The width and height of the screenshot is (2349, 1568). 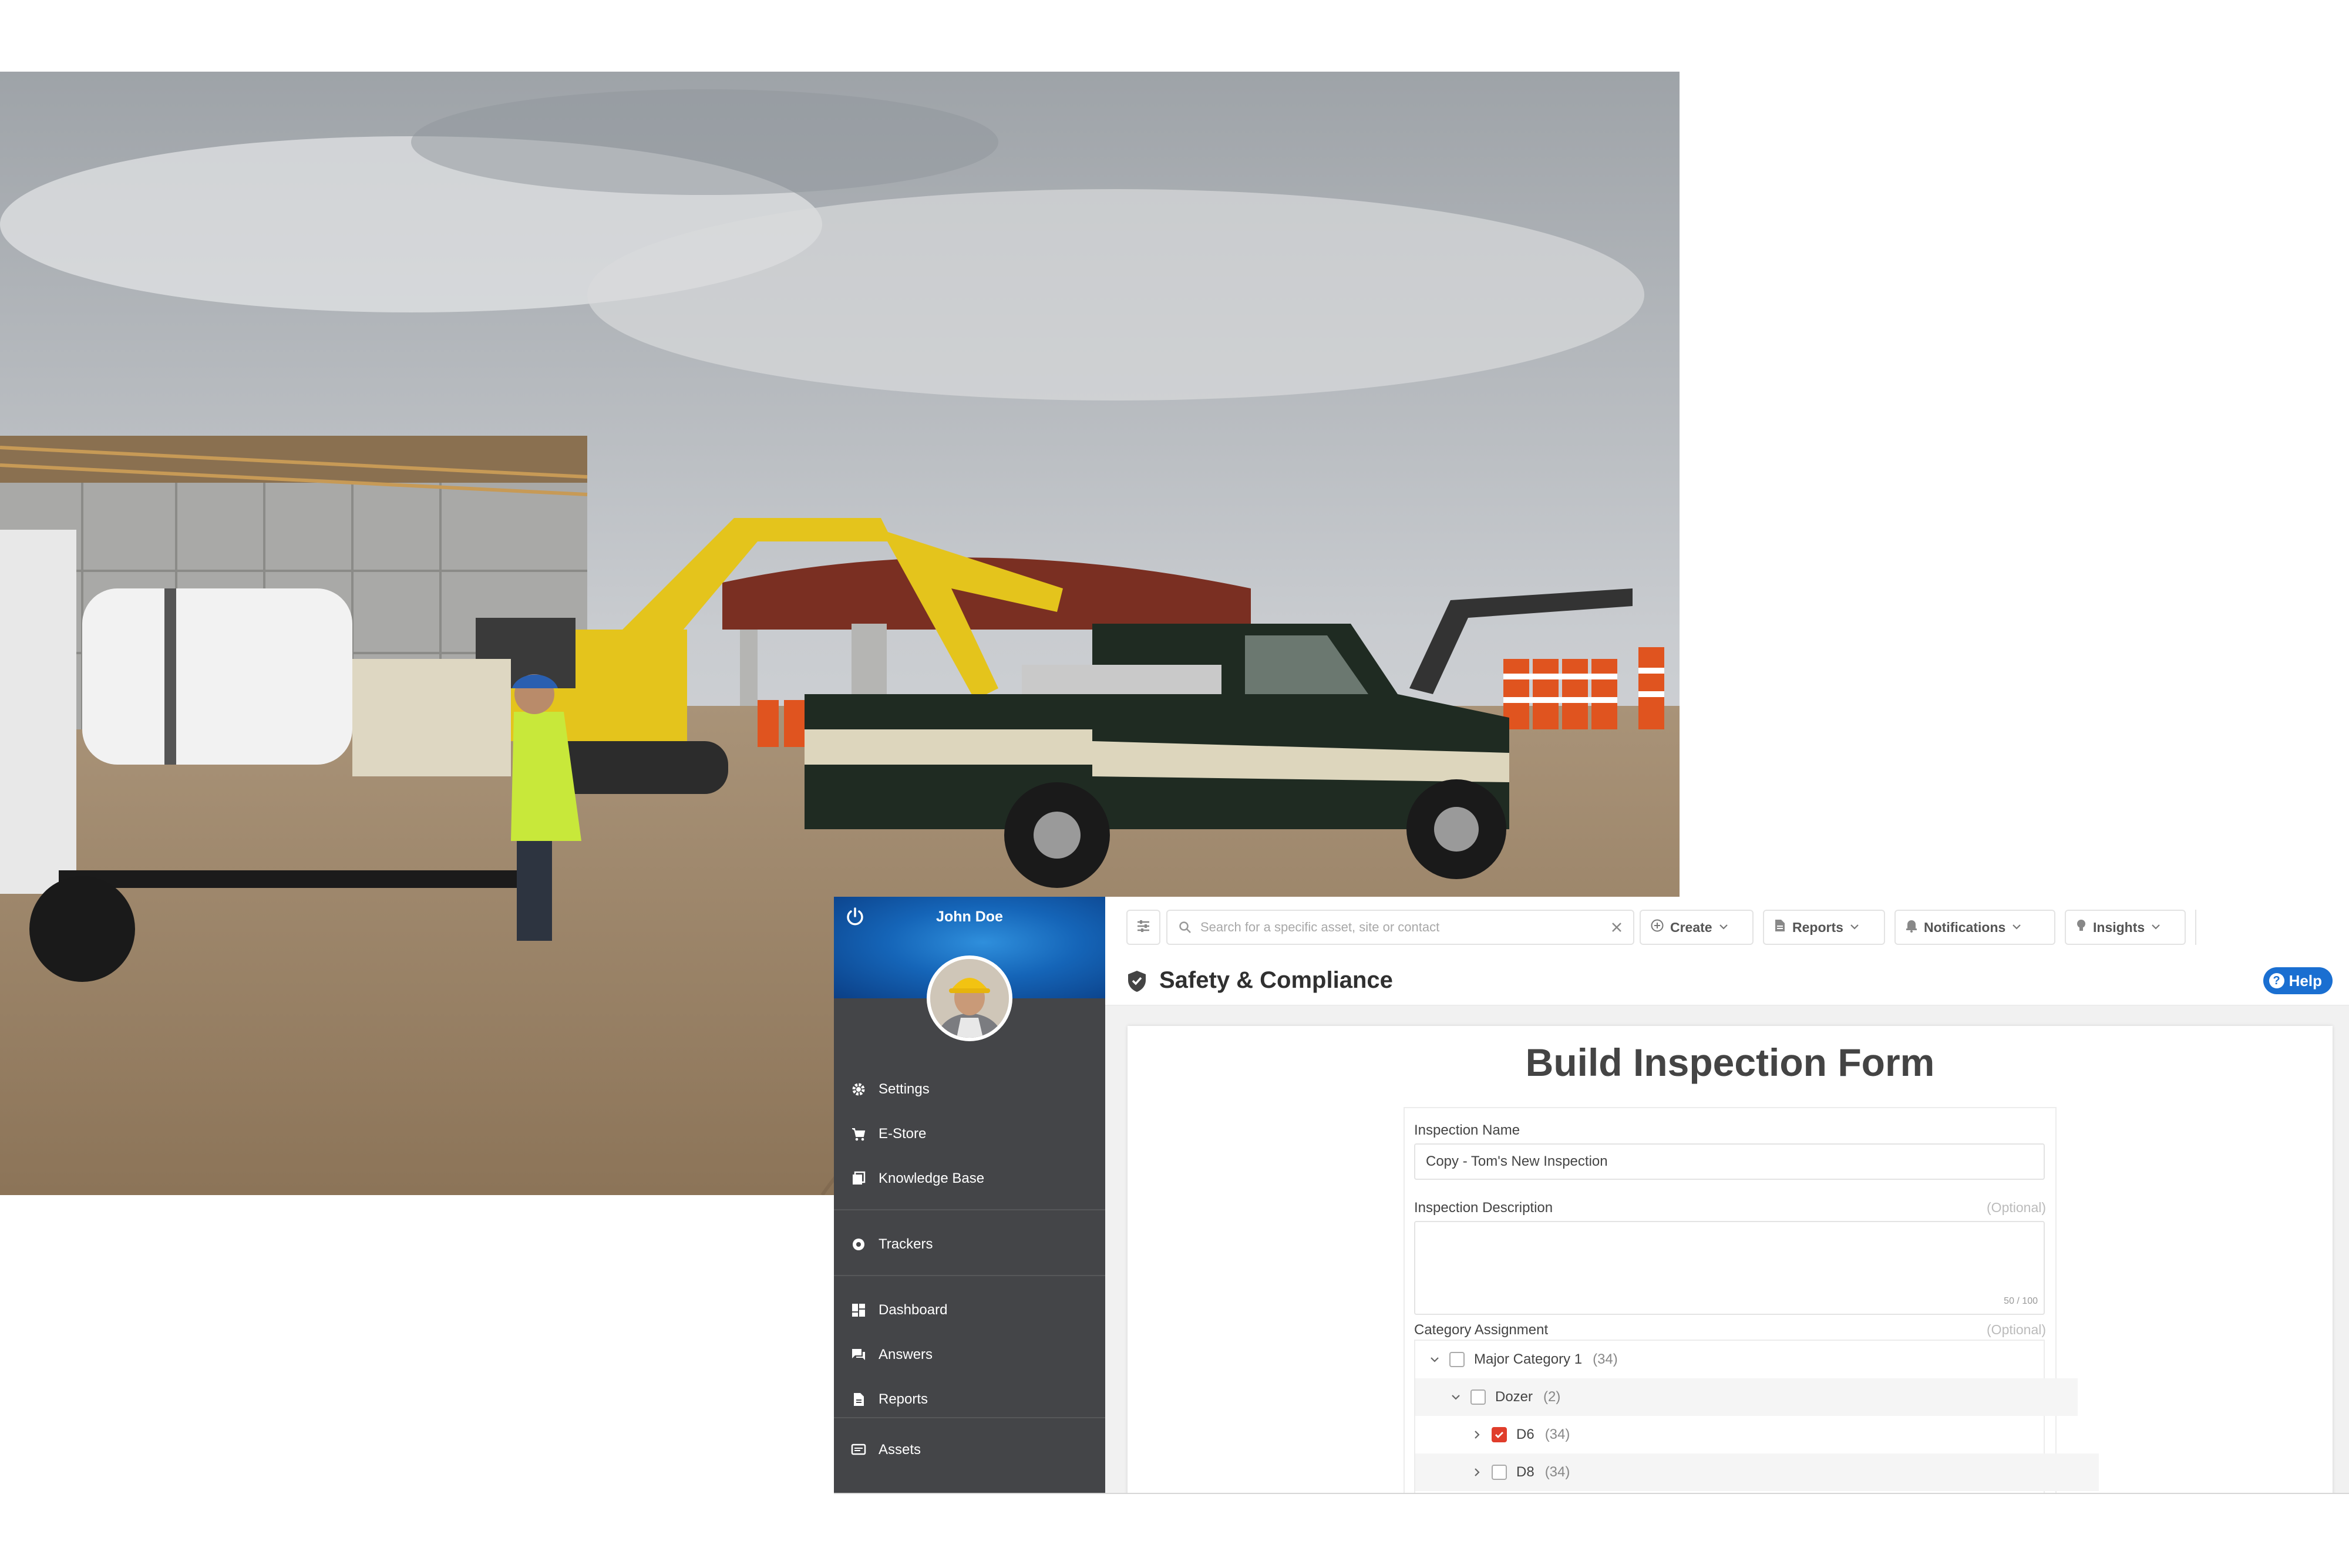 I want to click on search-box, so click(x=1400, y=928).